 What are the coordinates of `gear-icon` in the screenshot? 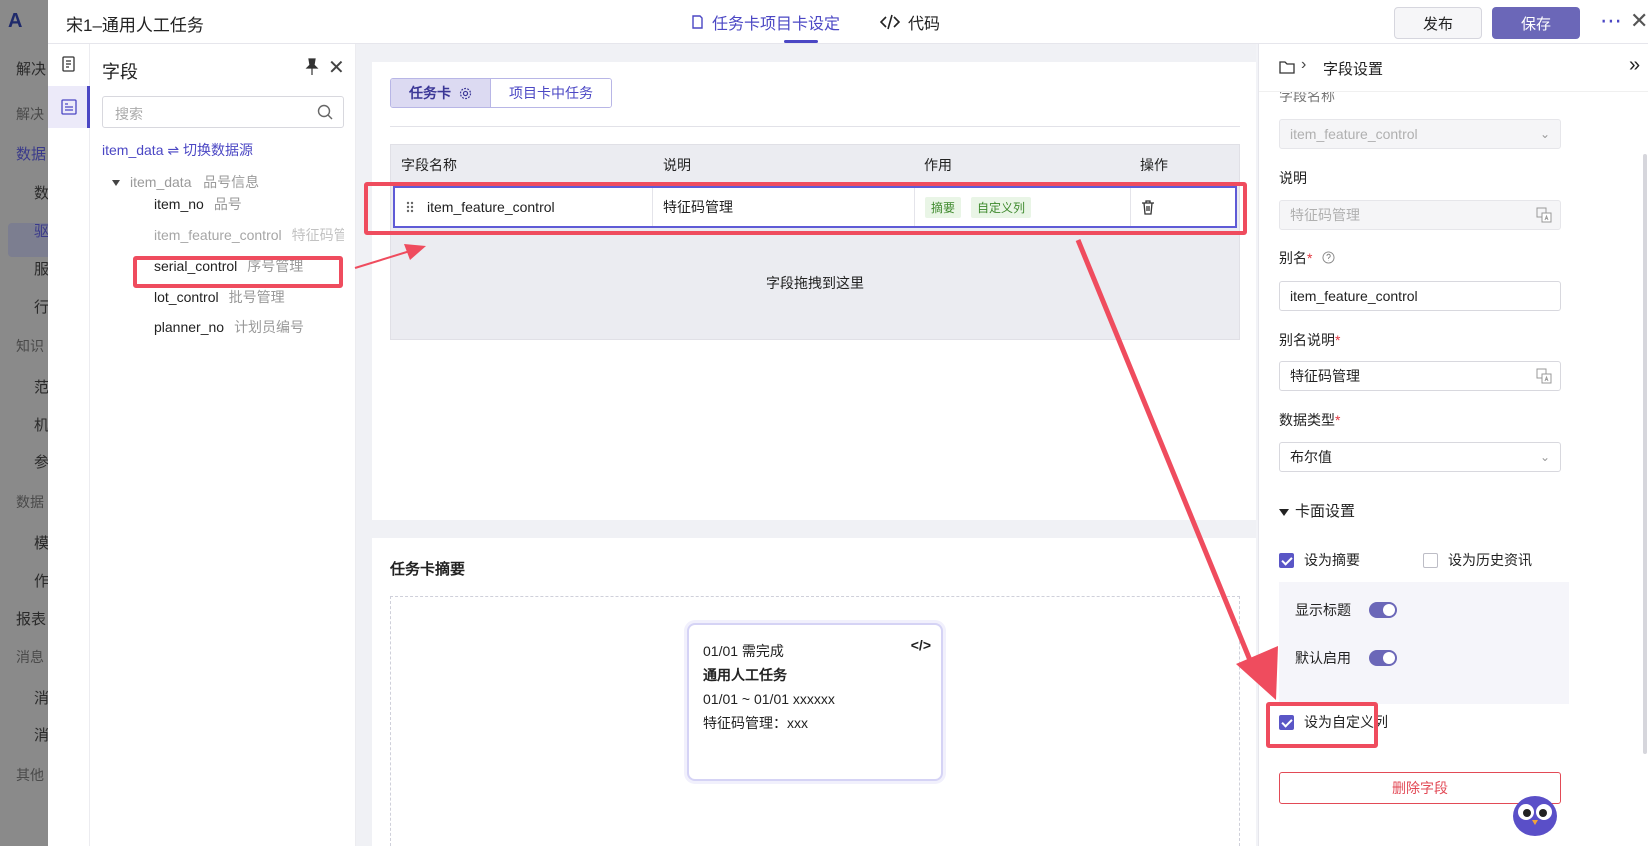 It's located at (465, 93).